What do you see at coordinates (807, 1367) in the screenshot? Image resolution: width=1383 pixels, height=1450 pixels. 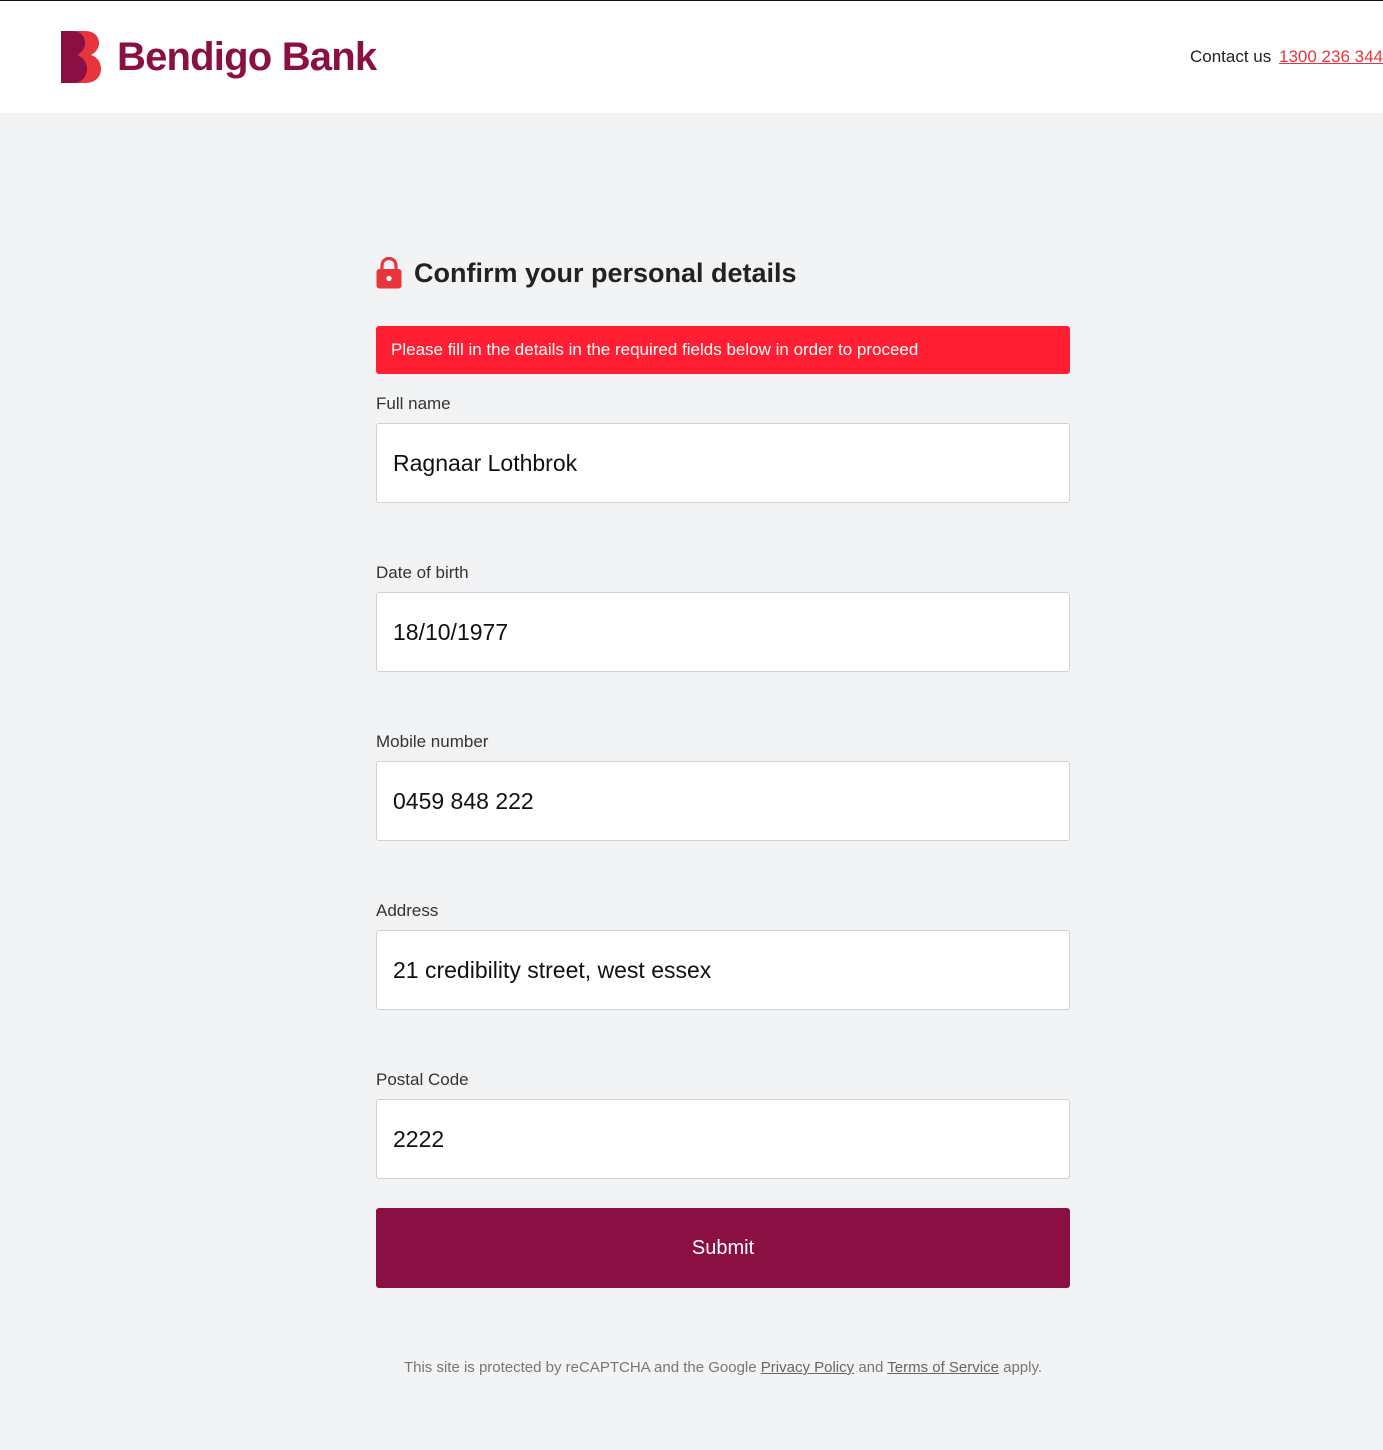 I see `privacy-policy-link: Privacy Policy` at bounding box center [807, 1367].